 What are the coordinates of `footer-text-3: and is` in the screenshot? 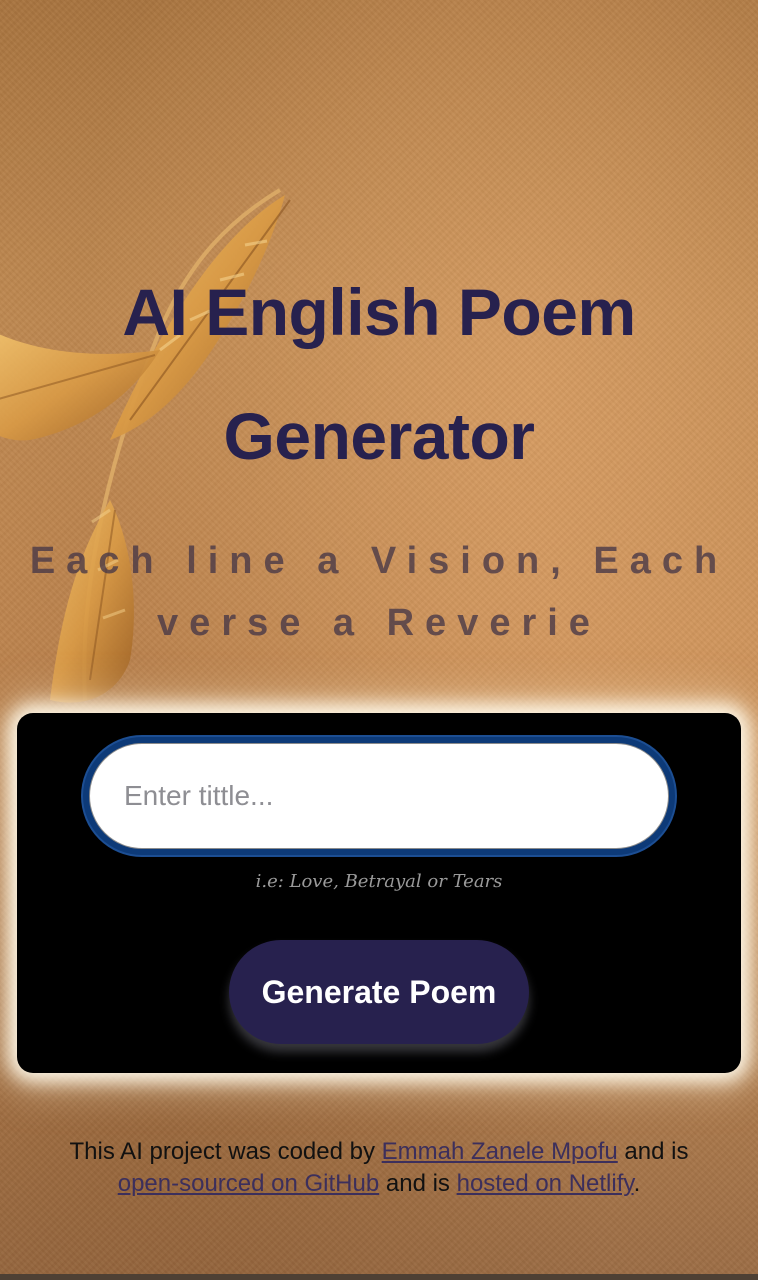 It's located at (418, 1183).